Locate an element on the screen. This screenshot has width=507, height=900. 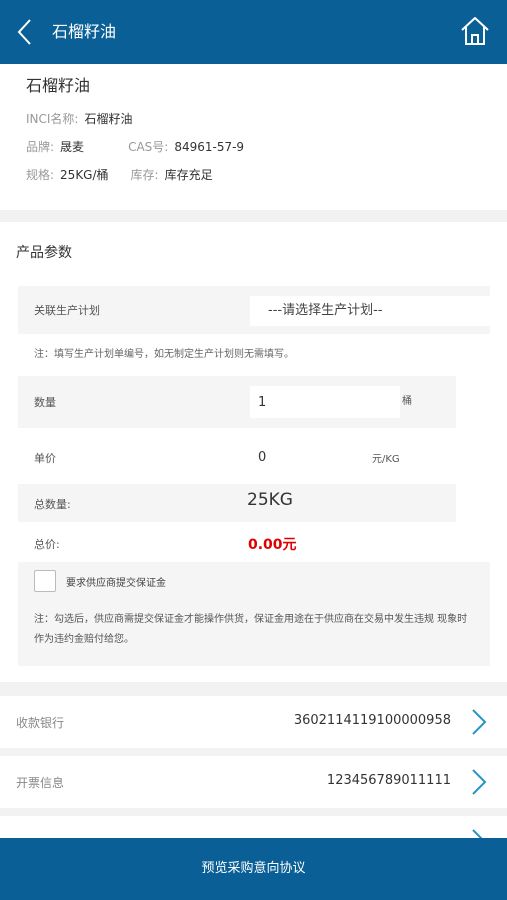
inci-label: INCI名称: is located at coordinates (52, 119).